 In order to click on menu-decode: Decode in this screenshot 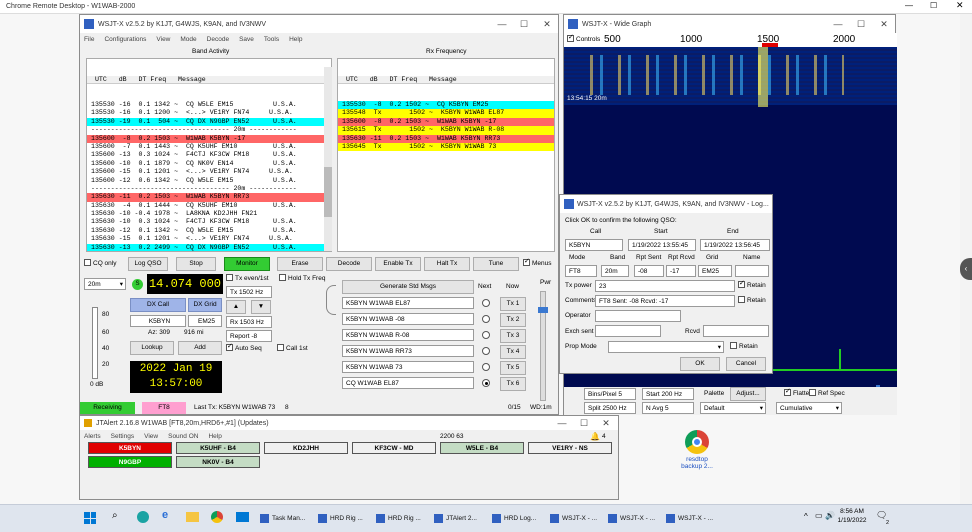, I will do `click(218, 39)`.